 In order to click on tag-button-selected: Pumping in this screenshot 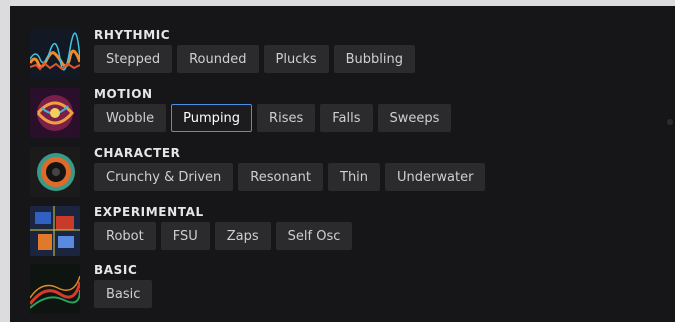, I will do `click(212, 118)`.